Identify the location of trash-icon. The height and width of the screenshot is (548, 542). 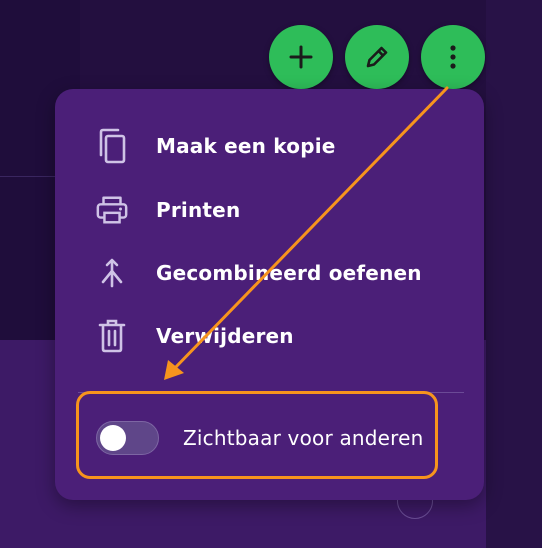
(112, 336).